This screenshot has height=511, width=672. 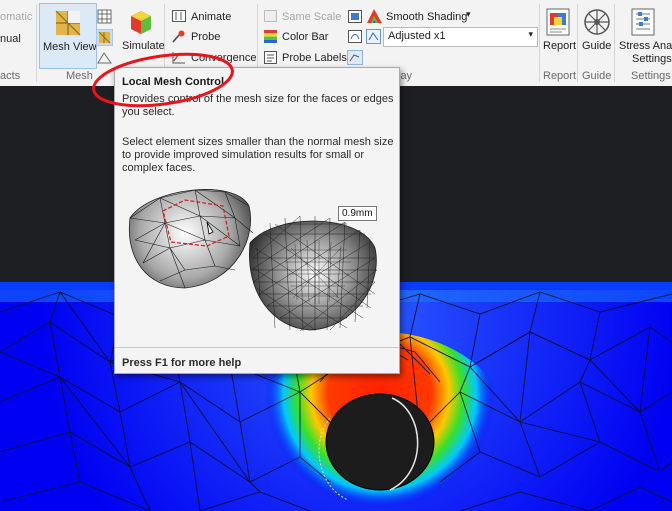 I want to click on adjusted-icon, so click(x=373, y=36).